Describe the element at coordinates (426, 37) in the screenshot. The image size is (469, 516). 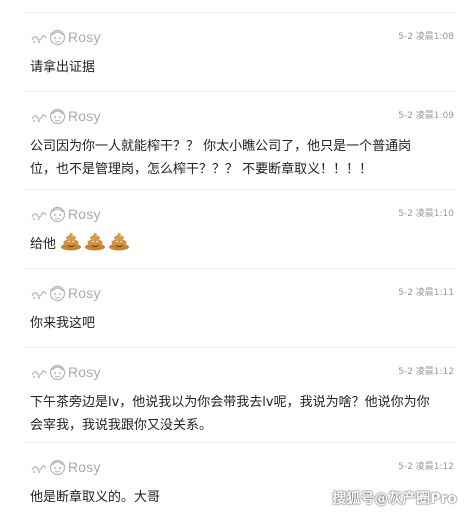
I see `timestamp: 5-2 凌晨1:08` at that location.